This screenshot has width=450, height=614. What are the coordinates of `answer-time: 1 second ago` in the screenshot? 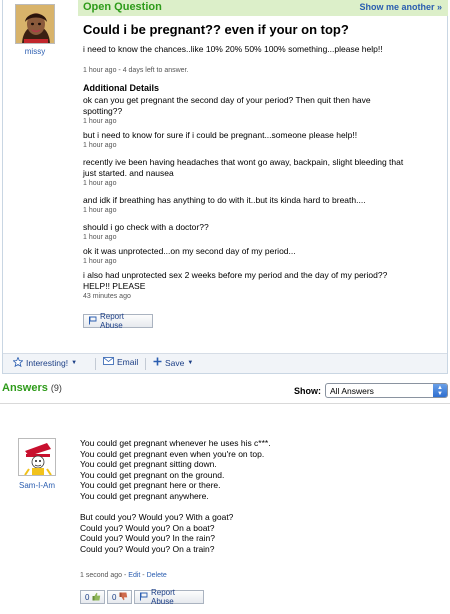 It's located at (101, 575).